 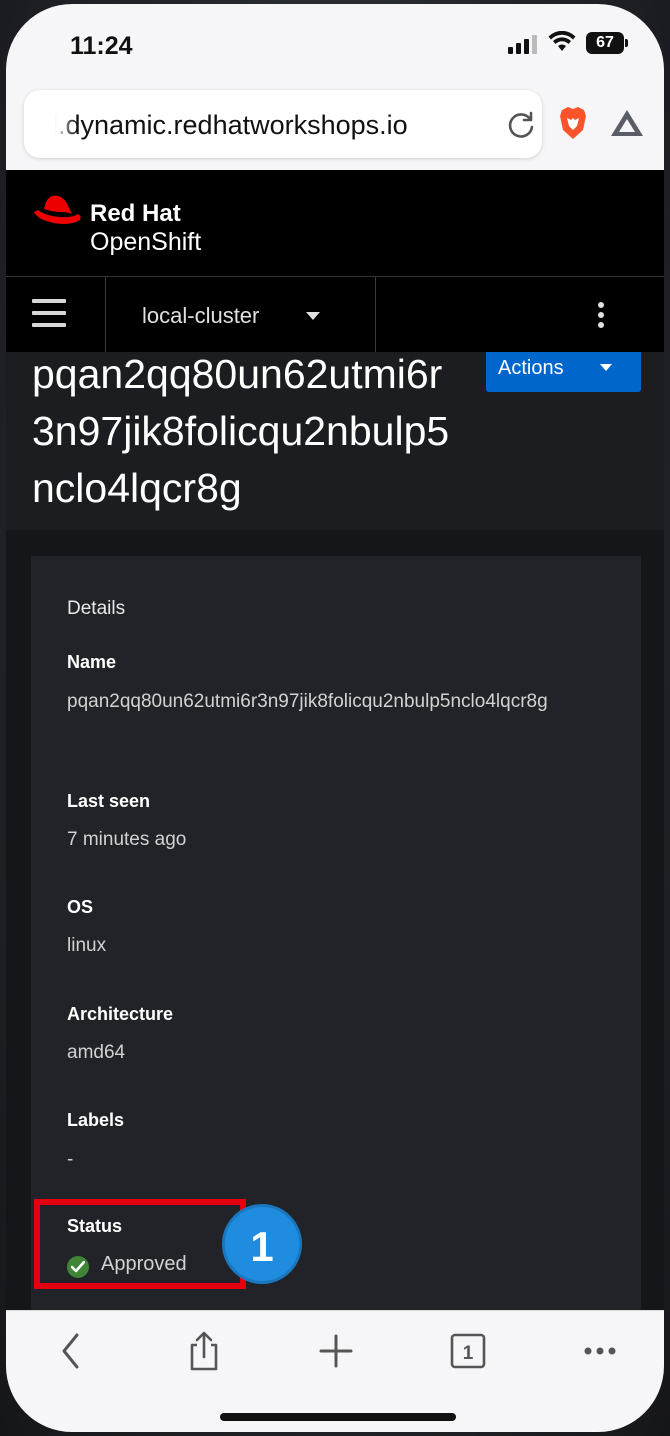 I want to click on os-label: OS, so click(x=80, y=907).